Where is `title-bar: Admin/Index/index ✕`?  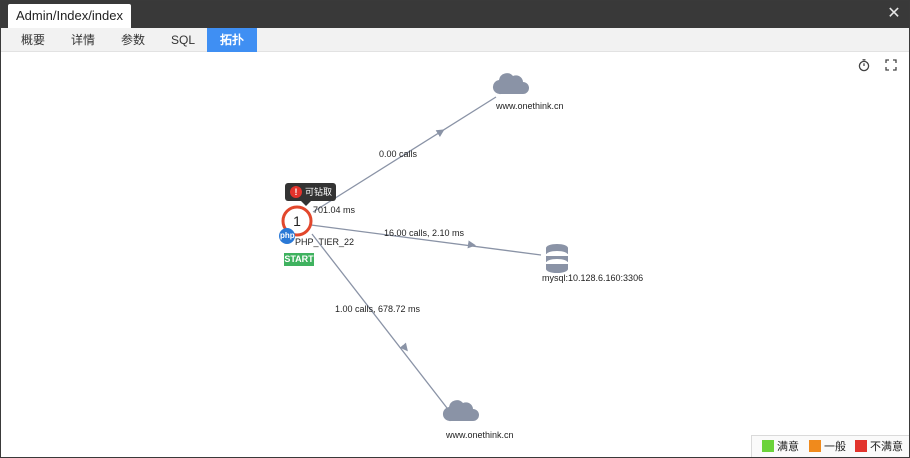 title-bar: Admin/Index/index ✕ is located at coordinates (455, 14).